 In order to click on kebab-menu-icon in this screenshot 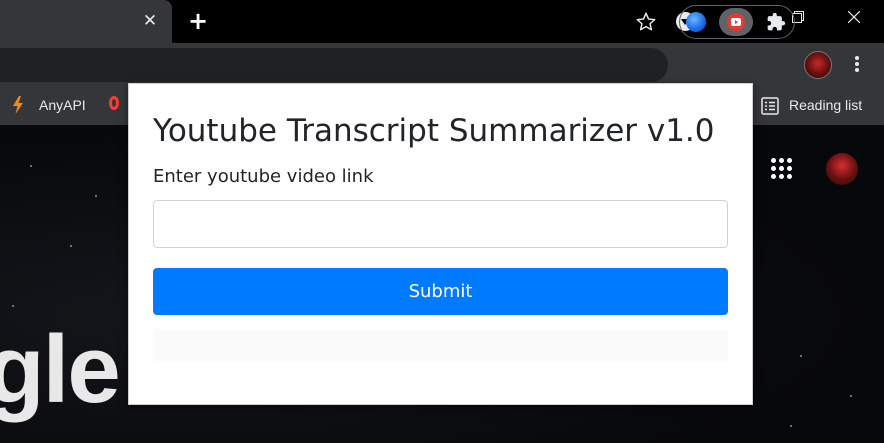, I will do `click(857, 64)`.